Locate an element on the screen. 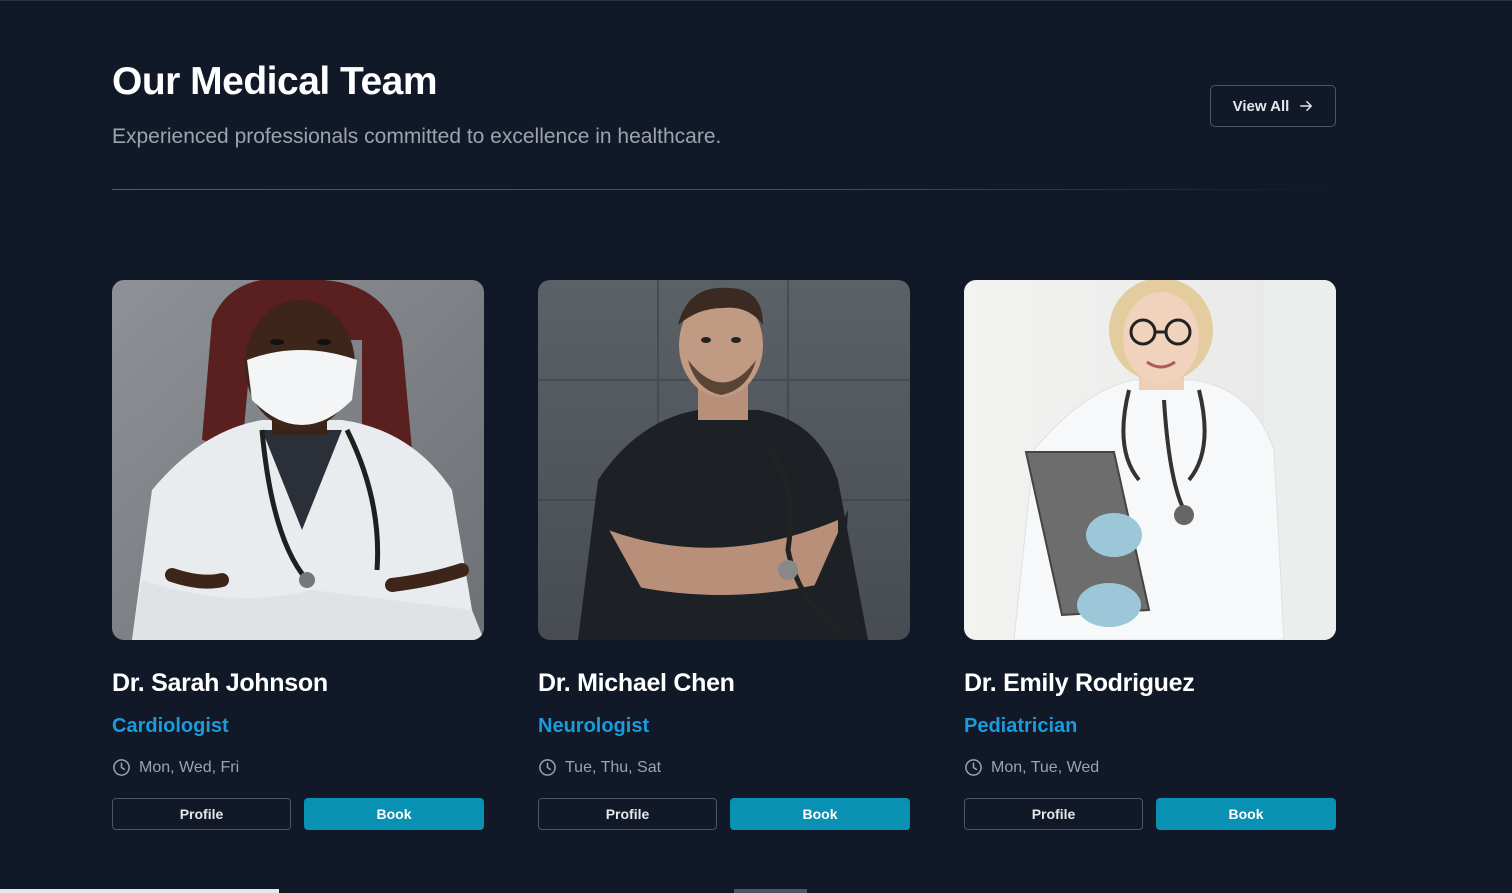  arrow-right-icon is located at coordinates (1306, 106).